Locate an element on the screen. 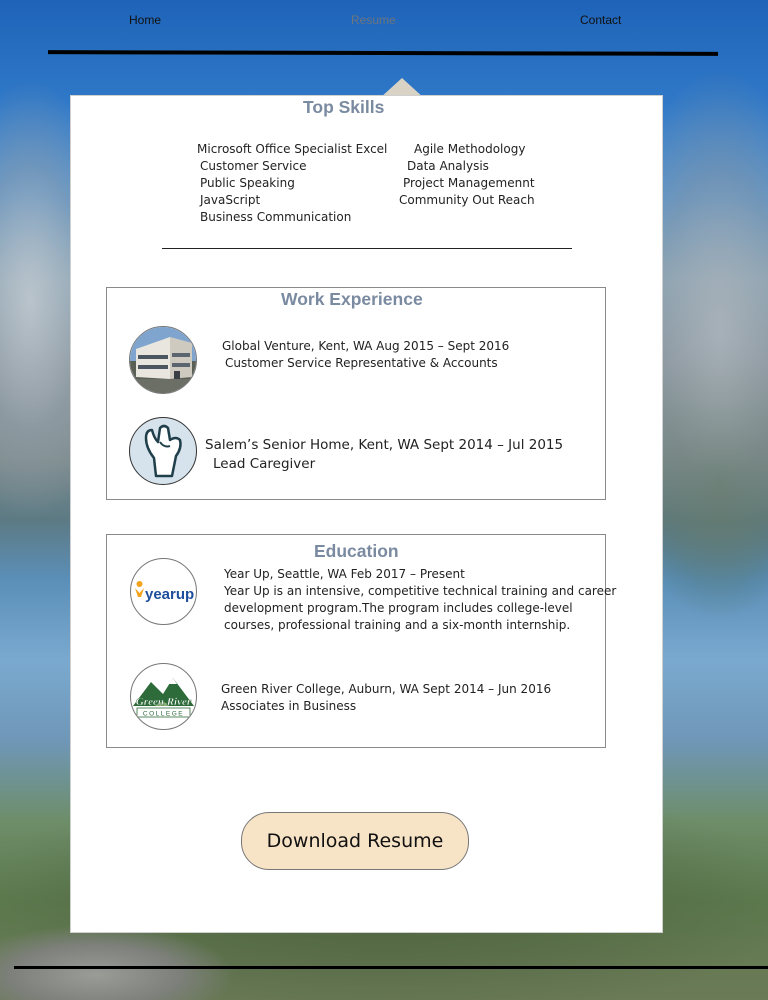 The height and width of the screenshot is (1000, 768). office-building-icon is located at coordinates (163, 360).